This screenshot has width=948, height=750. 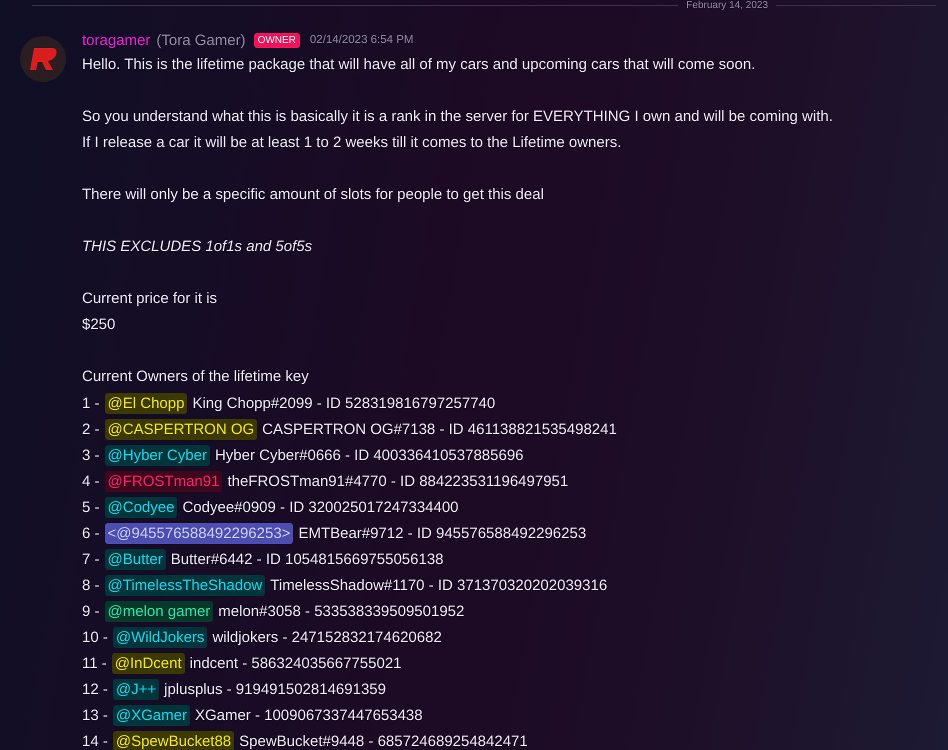 What do you see at coordinates (198, 247) in the screenshot?
I see `message-text: THIS EXCLUDES 1of1s and 5of5s` at bounding box center [198, 247].